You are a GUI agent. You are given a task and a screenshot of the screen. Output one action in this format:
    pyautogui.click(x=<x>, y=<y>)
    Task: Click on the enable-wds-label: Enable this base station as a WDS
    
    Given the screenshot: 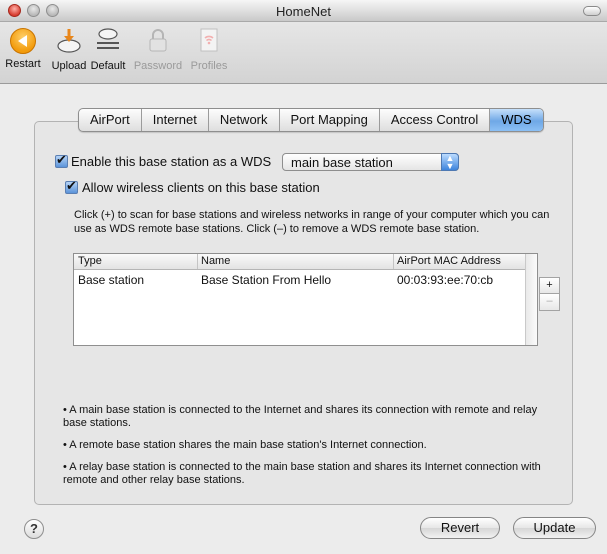 What is the action you would take?
    pyautogui.click(x=171, y=161)
    